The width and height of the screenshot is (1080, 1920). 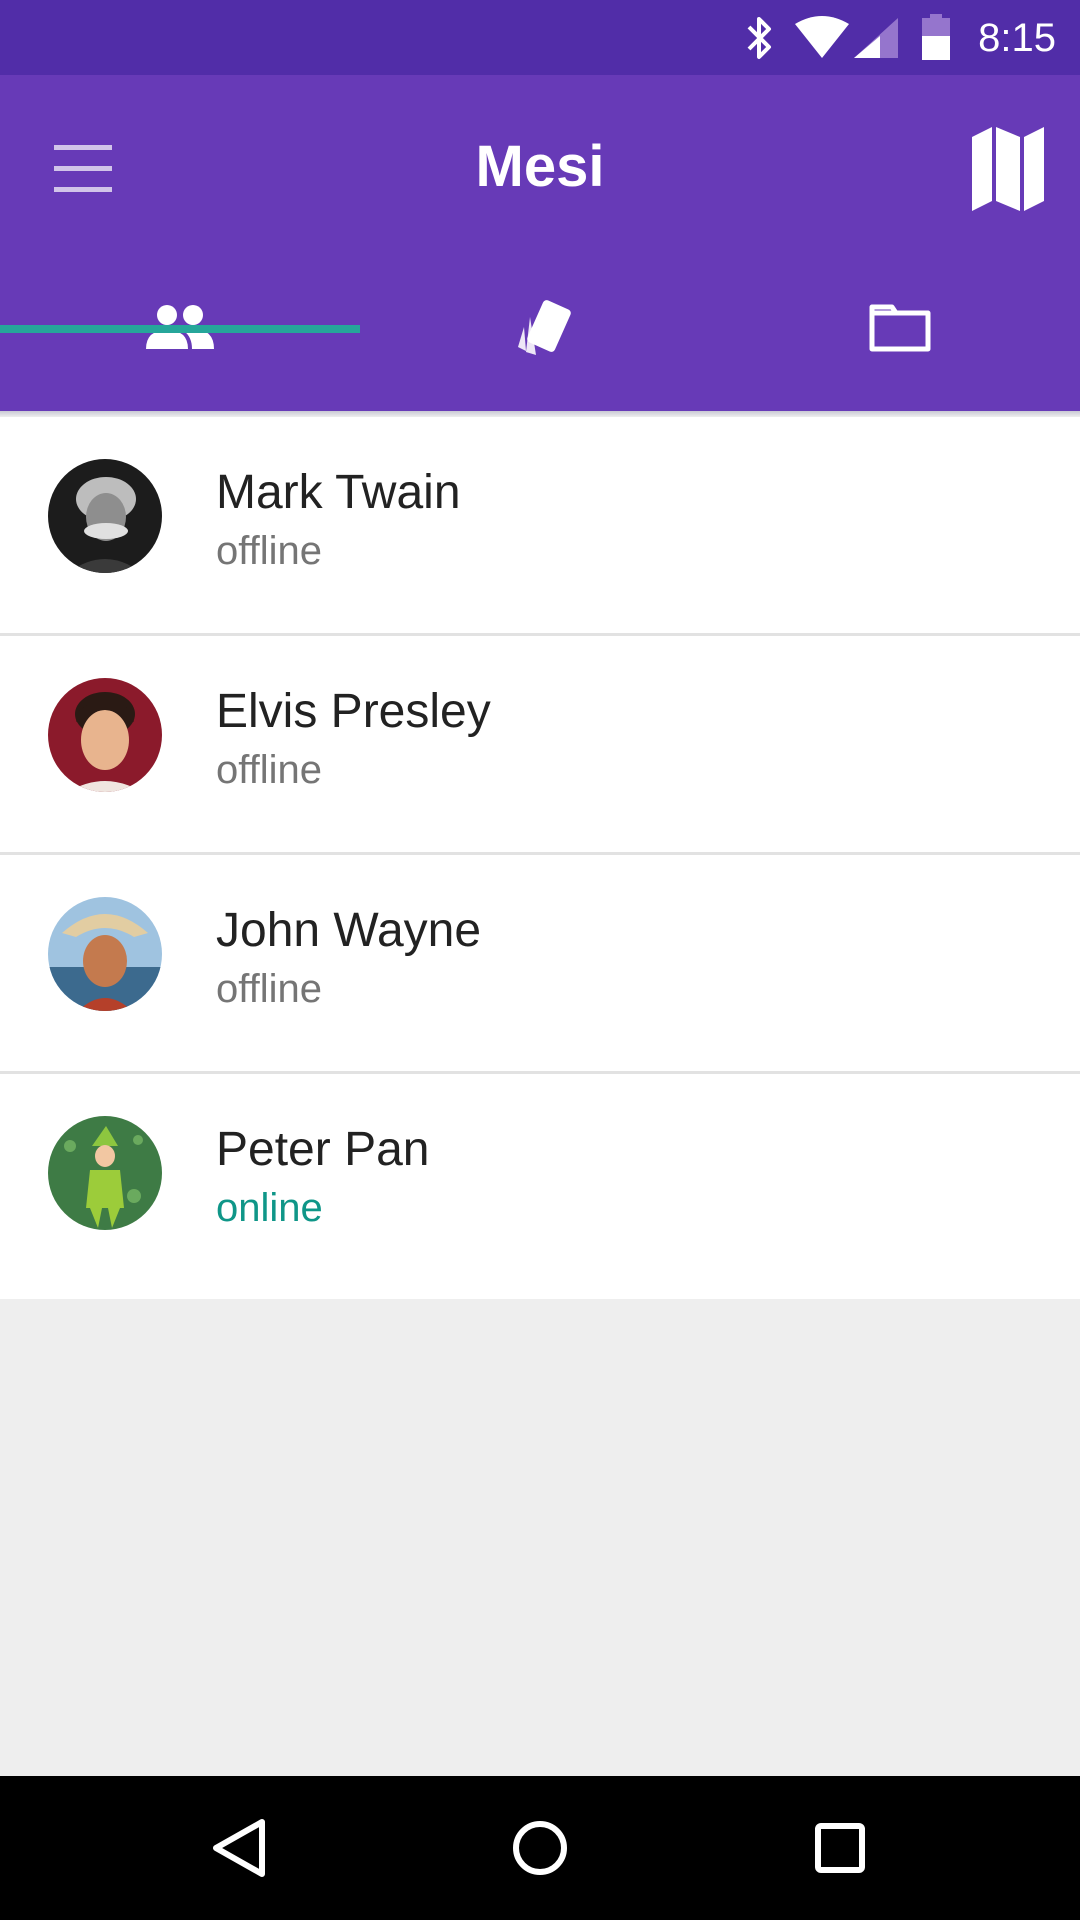 I want to click on battery-icon, so click(x=936, y=37).